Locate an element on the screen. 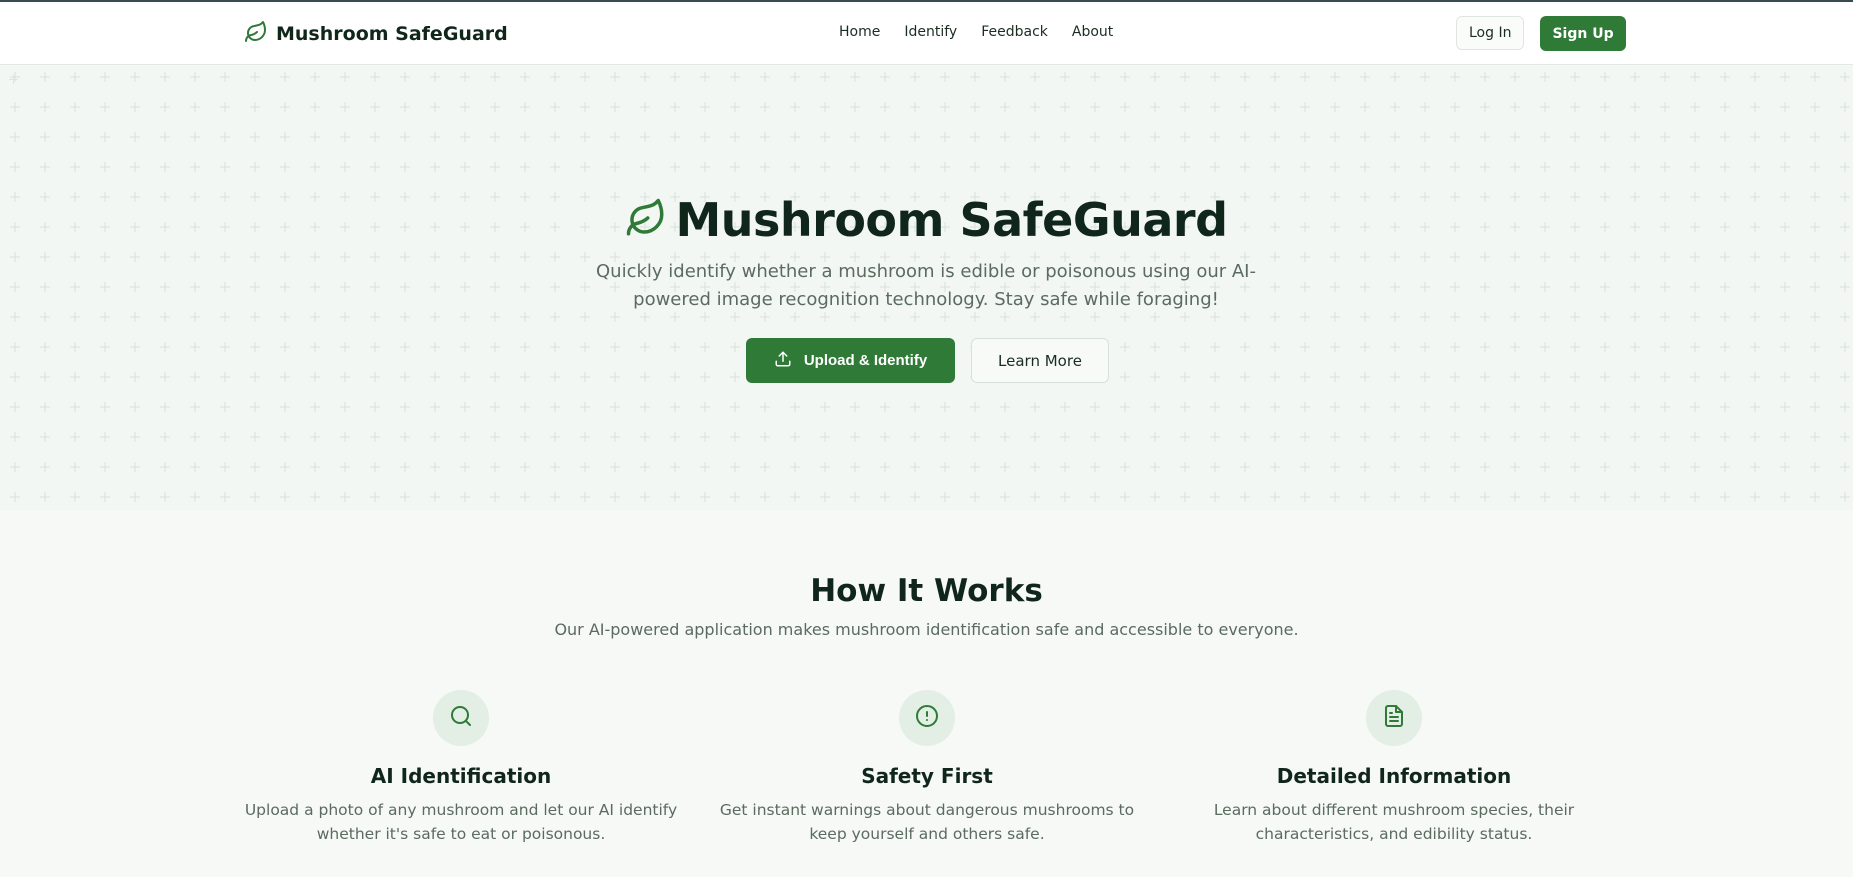  feature-title: AI Identification is located at coordinates (461, 776).